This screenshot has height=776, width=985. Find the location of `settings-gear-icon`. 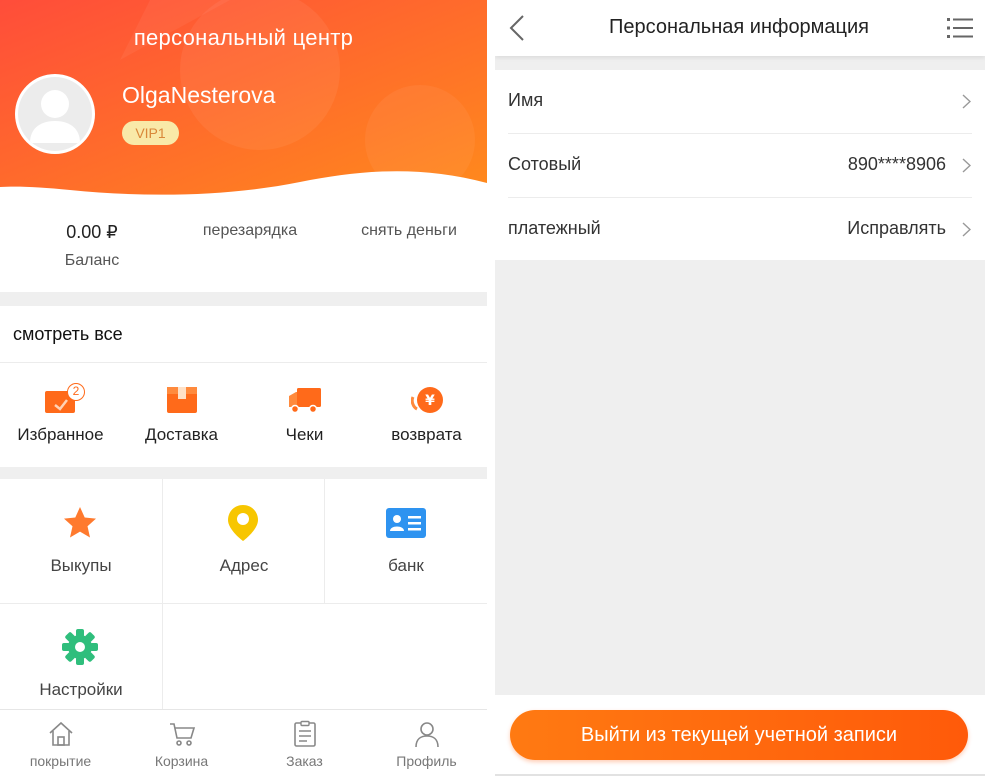

settings-gear-icon is located at coordinates (80, 647).